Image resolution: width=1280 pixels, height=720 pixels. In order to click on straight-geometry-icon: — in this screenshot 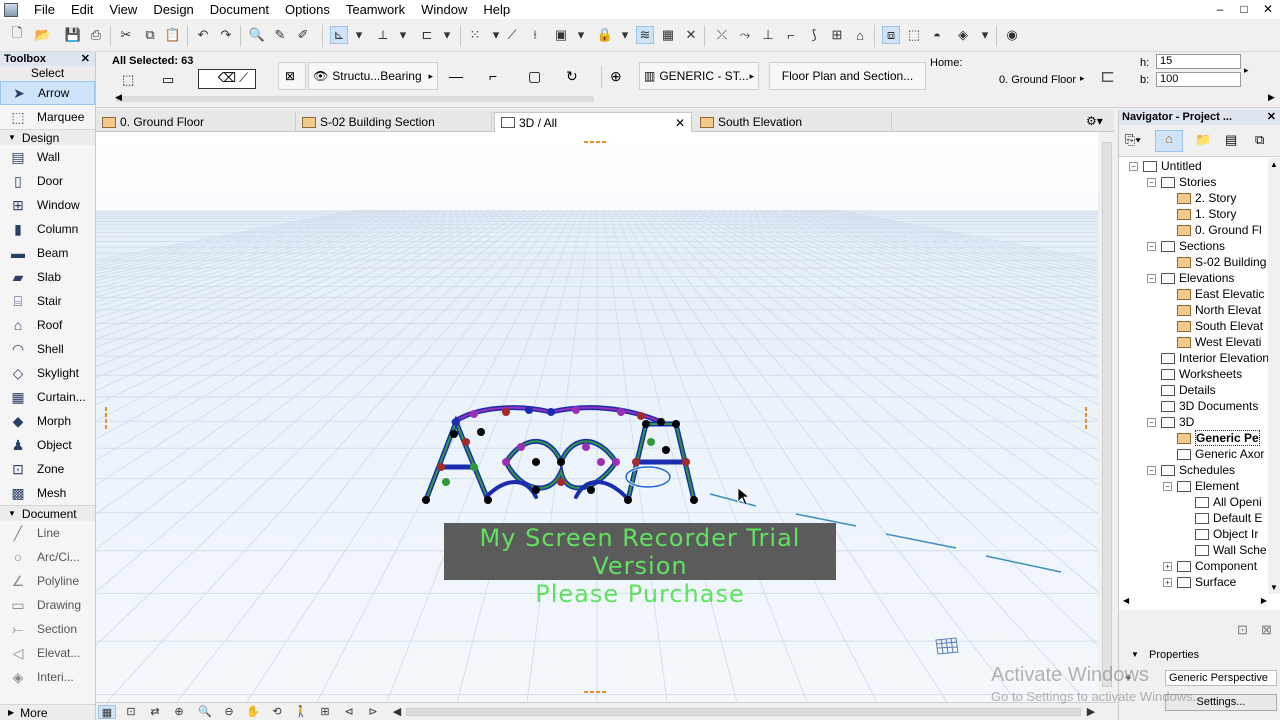, I will do `click(456, 76)`.